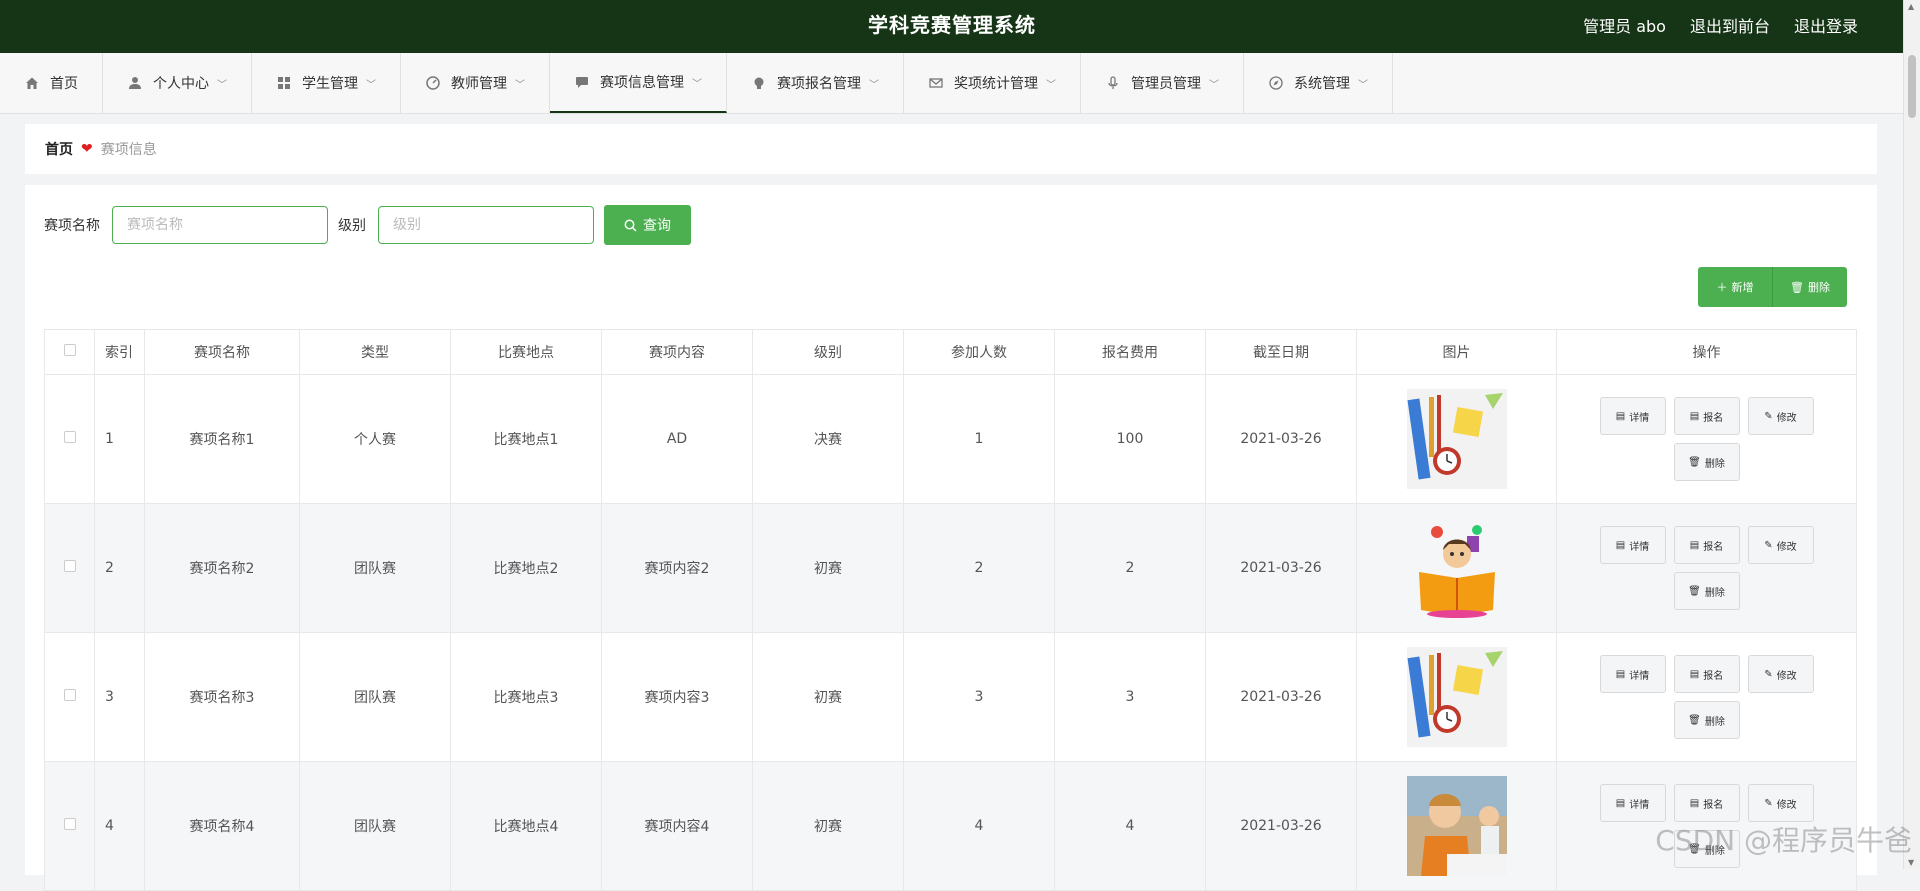 The image size is (1920, 891). What do you see at coordinates (979, 352) in the screenshot?
I see `col-count: 参加人数` at bounding box center [979, 352].